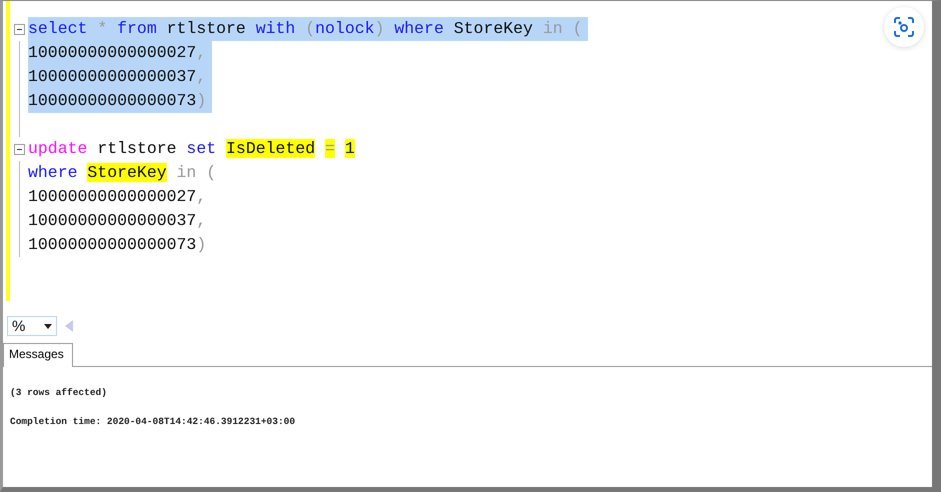  Describe the element at coordinates (32, 326) in the screenshot. I see `zoom-dropdown: %` at that location.